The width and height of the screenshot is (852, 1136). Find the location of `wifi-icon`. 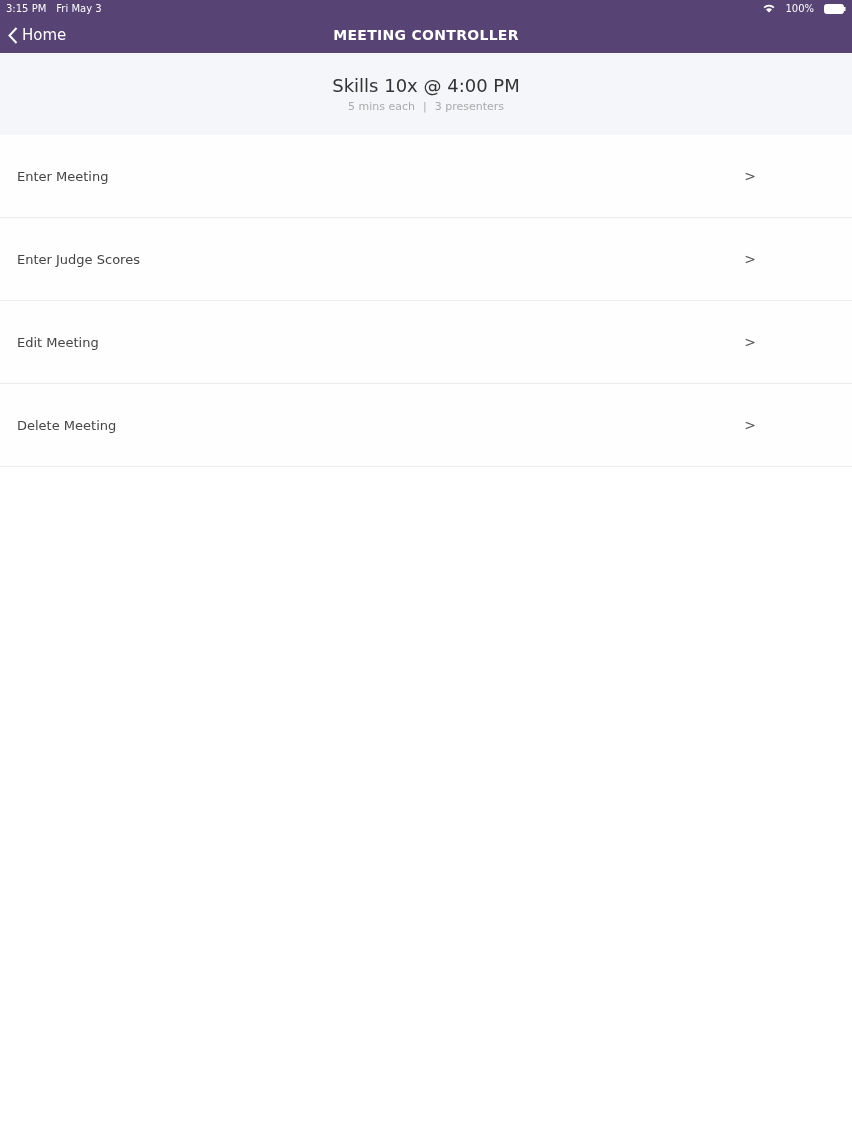

wifi-icon is located at coordinates (769, 8).